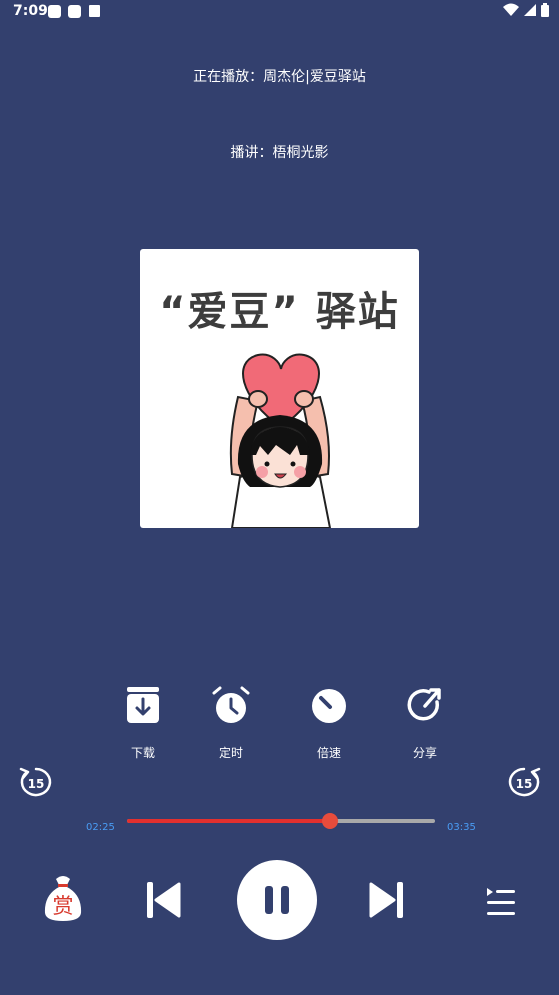 This screenshot has width=559, height=995. What do you see at coordinates (279, 12) in the screenshot?
I see `status-bar: 7:09` at bounding box center [279, 12].